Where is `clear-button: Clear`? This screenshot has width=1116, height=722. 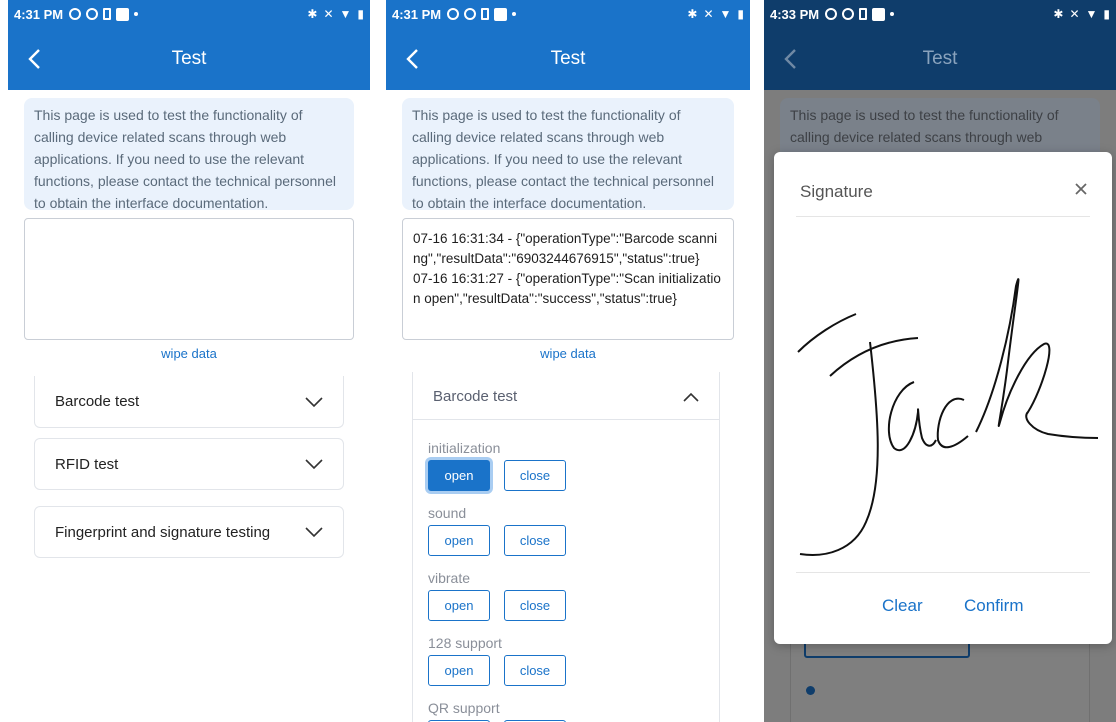
clear-button: Clear is located at coordinates (902, 606).